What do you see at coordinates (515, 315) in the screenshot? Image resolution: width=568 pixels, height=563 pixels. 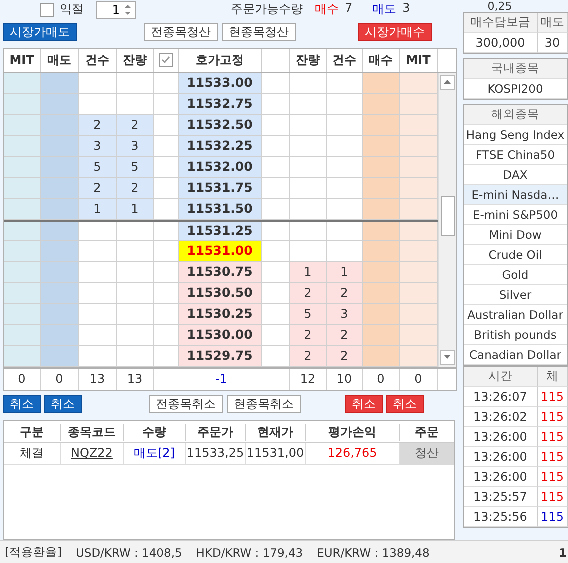 I see `symbol-item: Australian Dollar` at bounding box center [515, 315].